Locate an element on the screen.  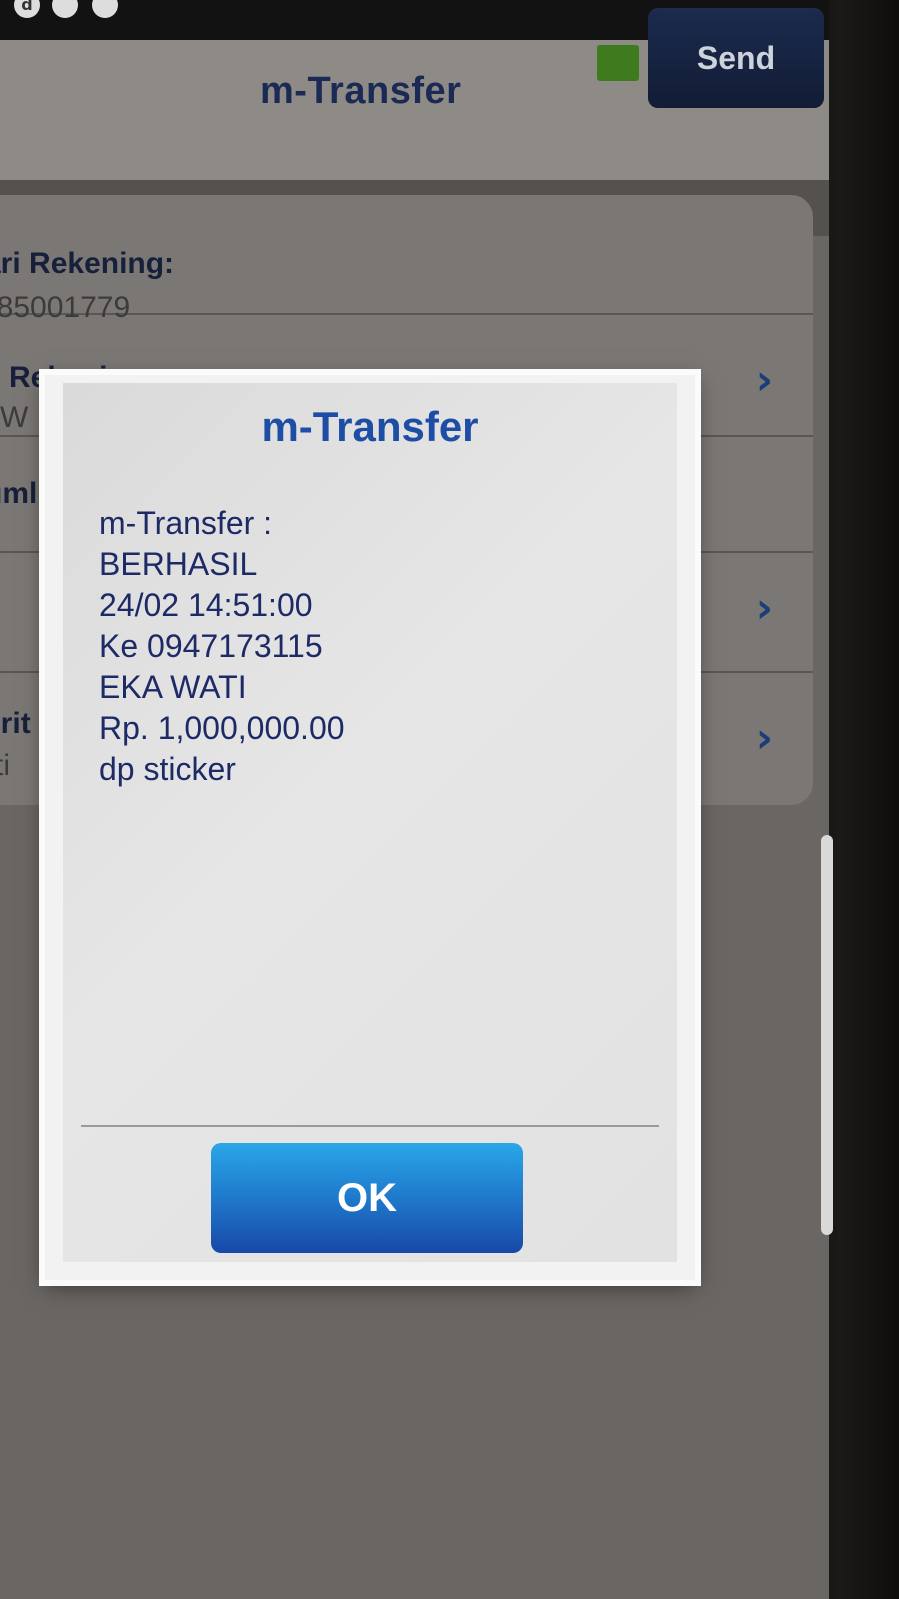
form-label: erit is located at coordinates (15, 723).